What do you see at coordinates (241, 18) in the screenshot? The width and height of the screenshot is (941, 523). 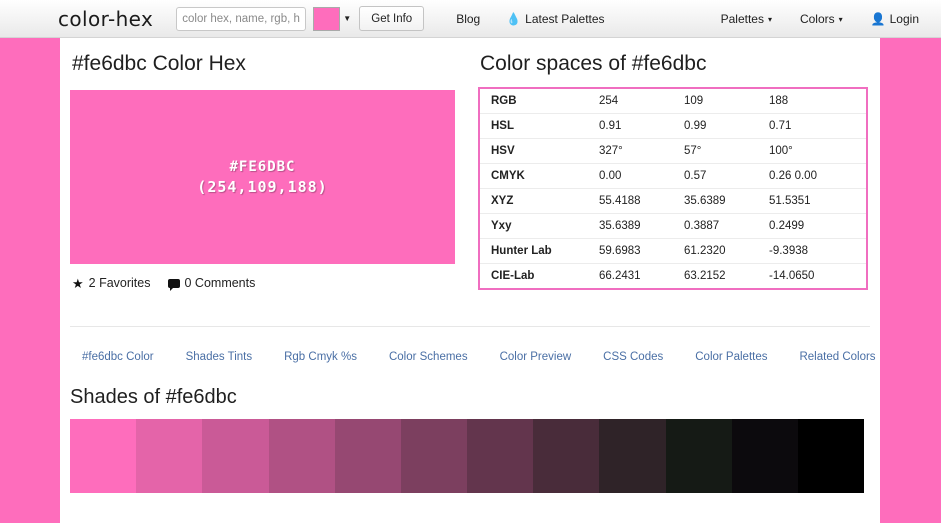 I see `search-input` at bounding box center [241, 18].